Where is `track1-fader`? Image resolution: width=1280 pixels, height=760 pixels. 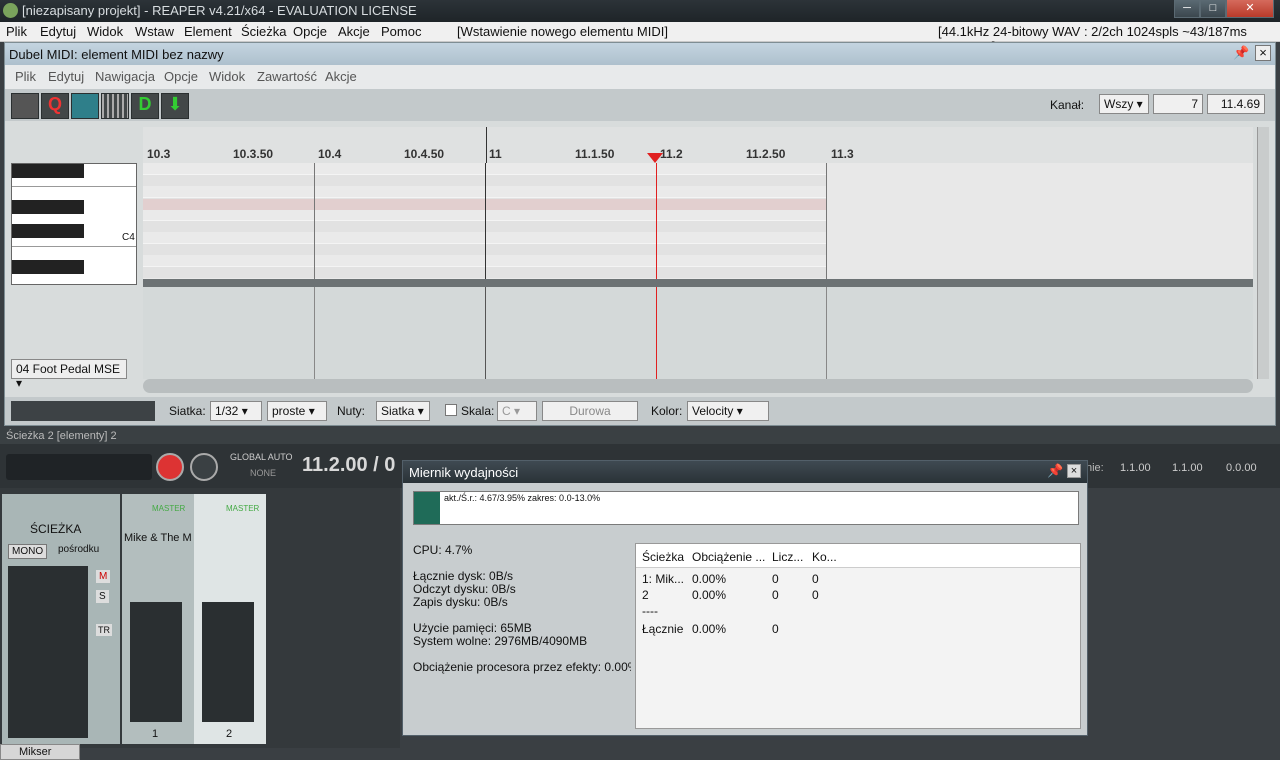
track1-fader is located at coordinates (156, 662).